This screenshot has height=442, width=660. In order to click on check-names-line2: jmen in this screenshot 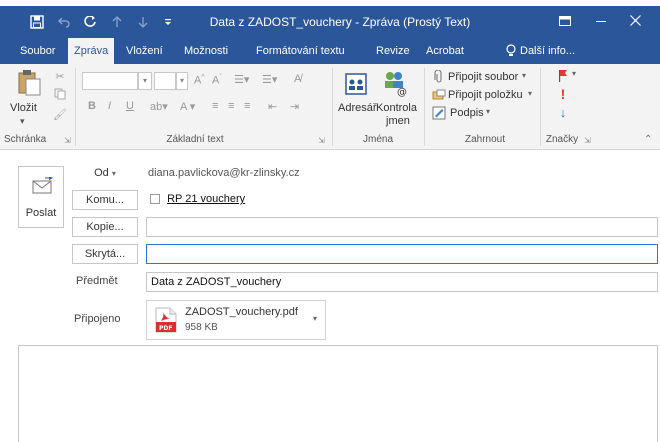, I will do `click(398, 121)`.